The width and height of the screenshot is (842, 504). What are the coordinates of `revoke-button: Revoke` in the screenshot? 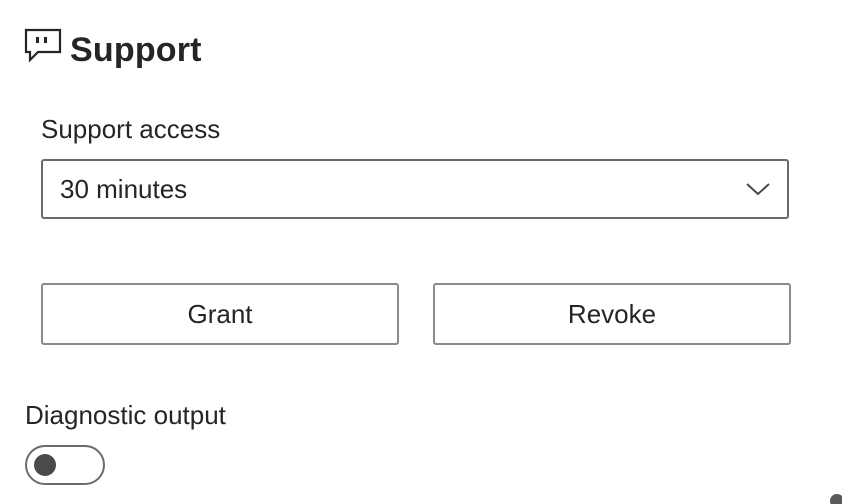 It's located at (612, 314).